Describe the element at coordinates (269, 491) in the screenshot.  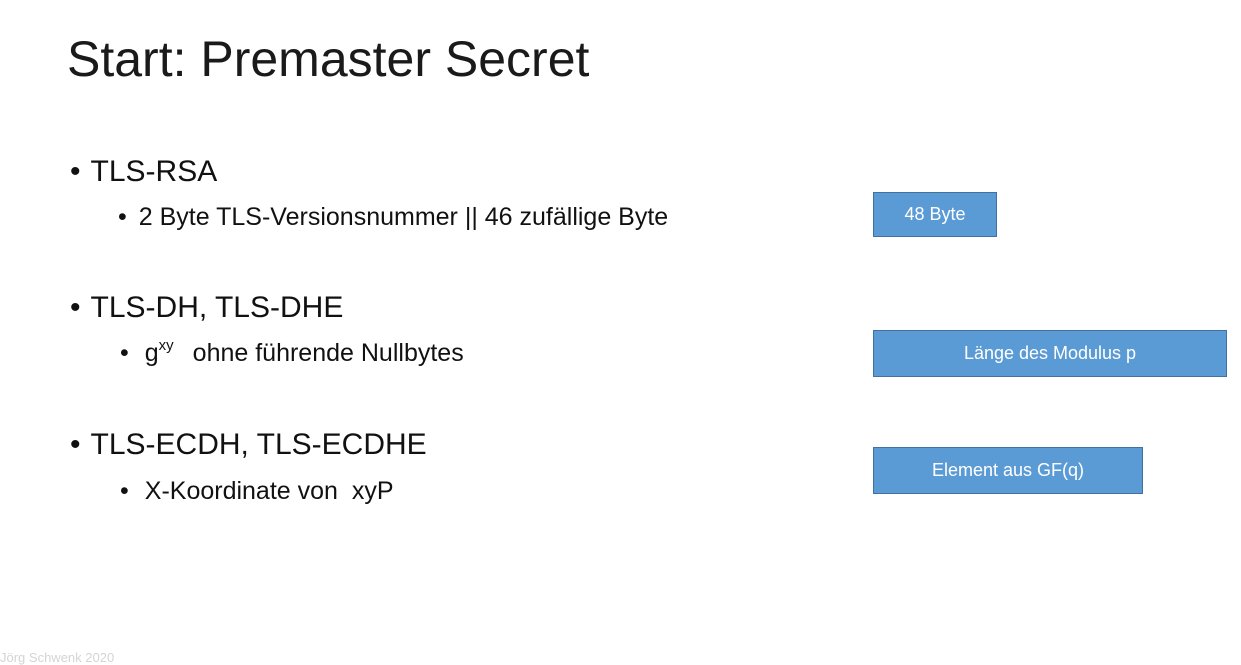
I see `sub-text-ecdh-secret: X-Koordinate von xyP` at that location.